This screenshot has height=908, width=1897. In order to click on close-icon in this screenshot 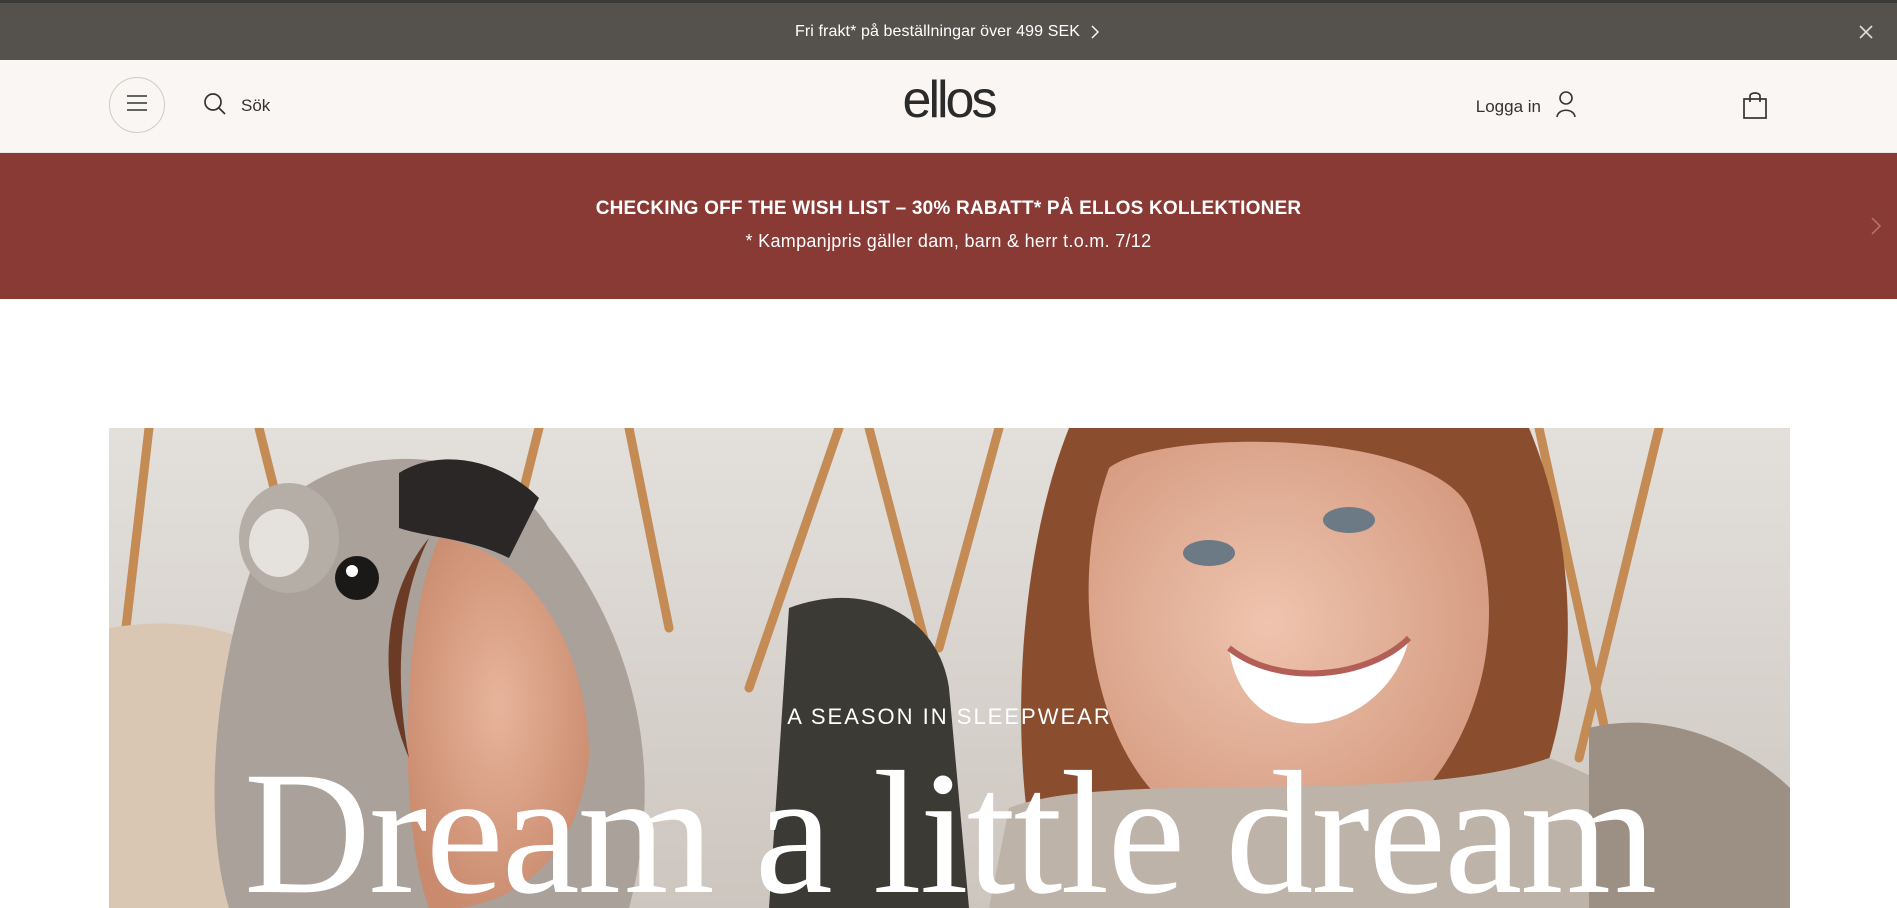, I will do `click(1866, 32)`.